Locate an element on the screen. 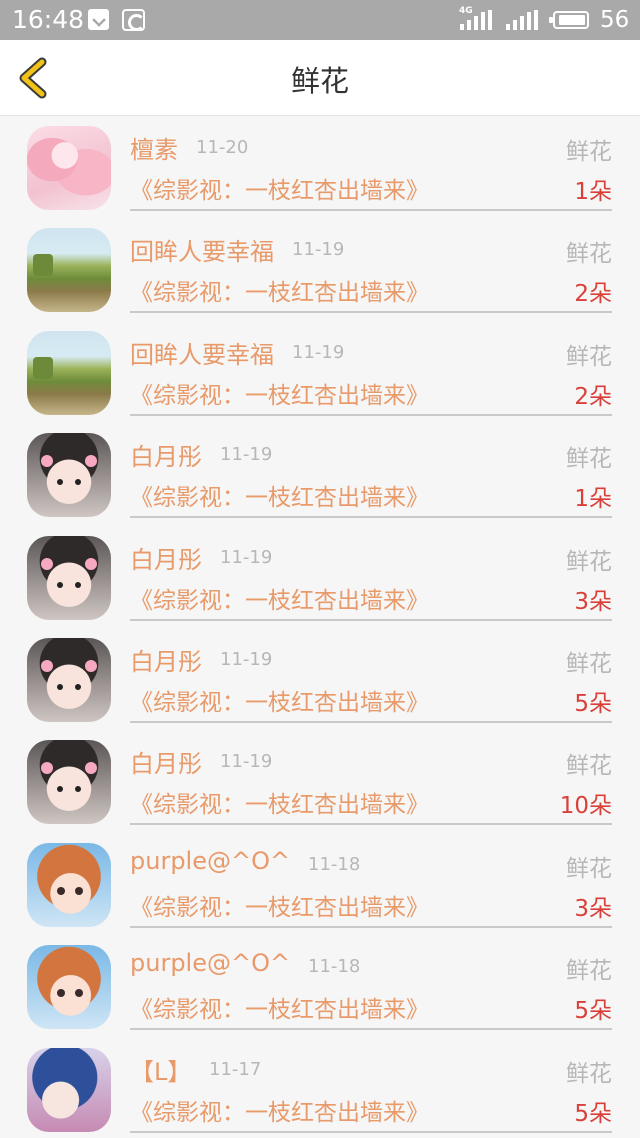  list-item: purple@^O^ 11-18 鲜花 《综影视：一枝红杏出墙来》 3朵 is located at coordinates (320, 885).